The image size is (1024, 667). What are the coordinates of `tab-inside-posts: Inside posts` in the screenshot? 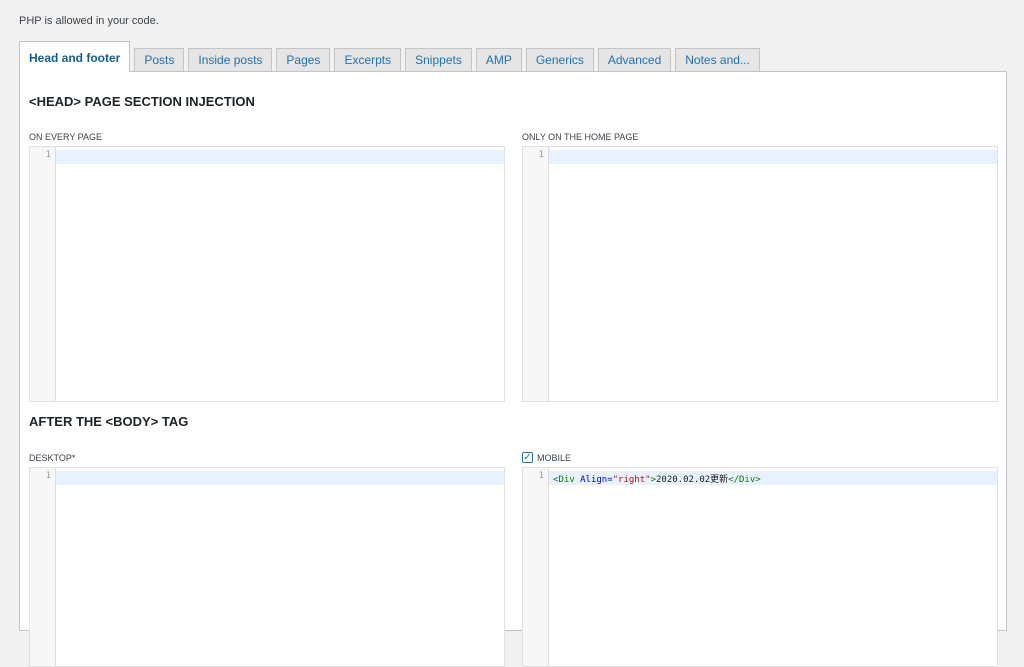 It's located at (230, 60).